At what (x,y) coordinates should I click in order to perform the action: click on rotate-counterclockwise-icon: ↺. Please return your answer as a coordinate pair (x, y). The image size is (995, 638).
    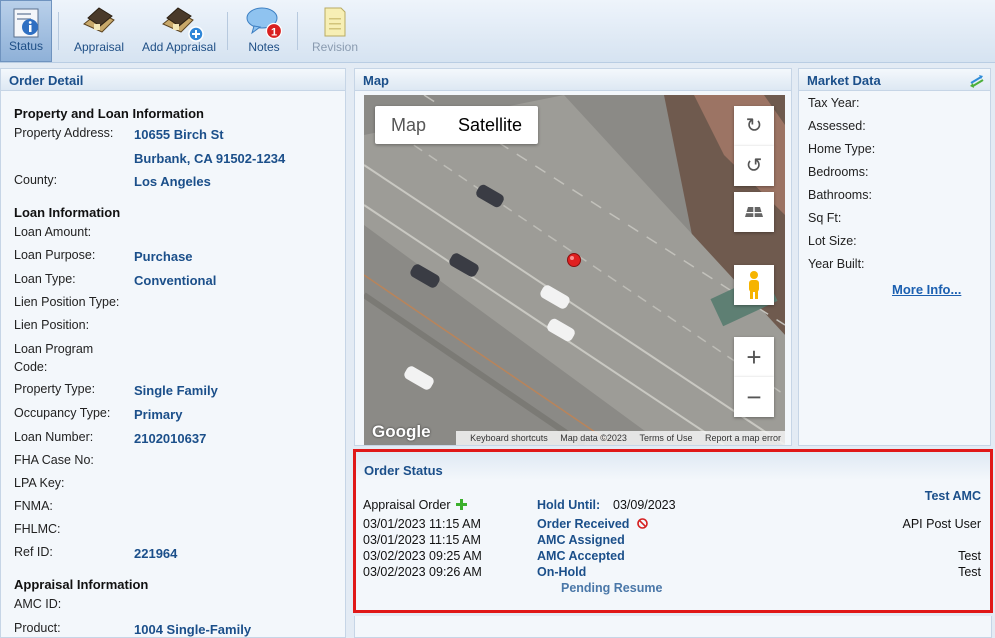
    Looking at the image, I should click on (754, 166).